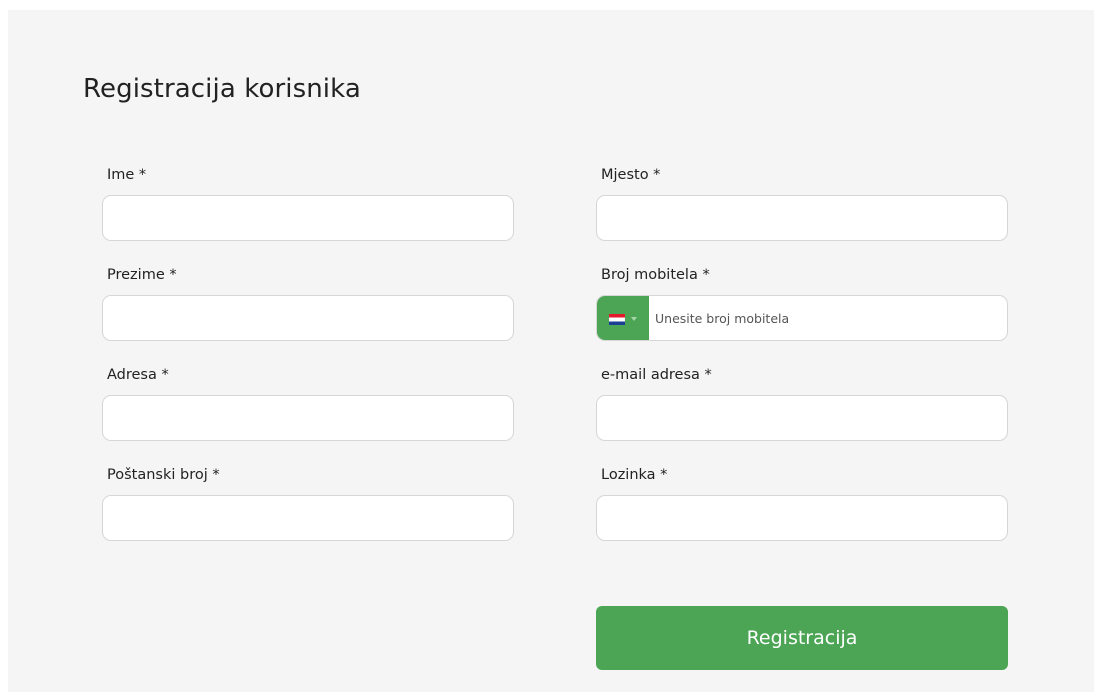  What do you see at coordinates (802, 518) in the screenshot?
I see `password-input` at bounding box center [802, 518].